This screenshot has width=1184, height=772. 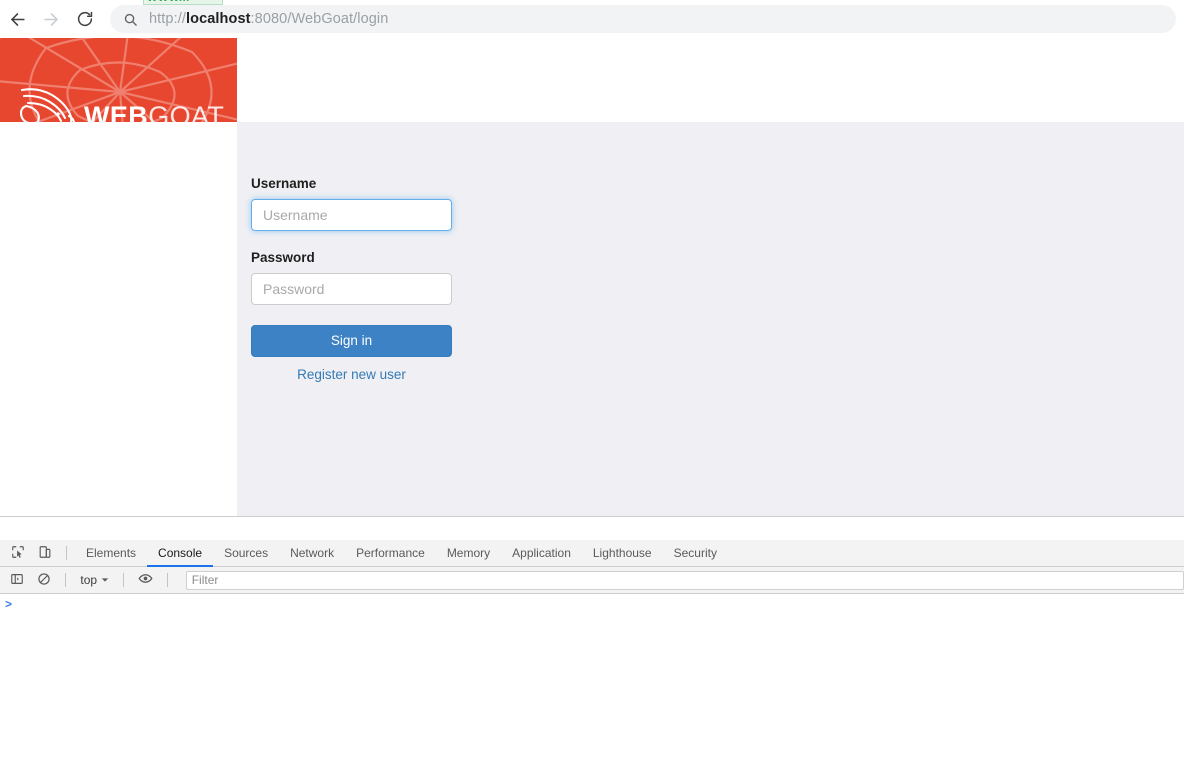 I want to click on devtools-tab-label: Security, so click(x=695, y=552).